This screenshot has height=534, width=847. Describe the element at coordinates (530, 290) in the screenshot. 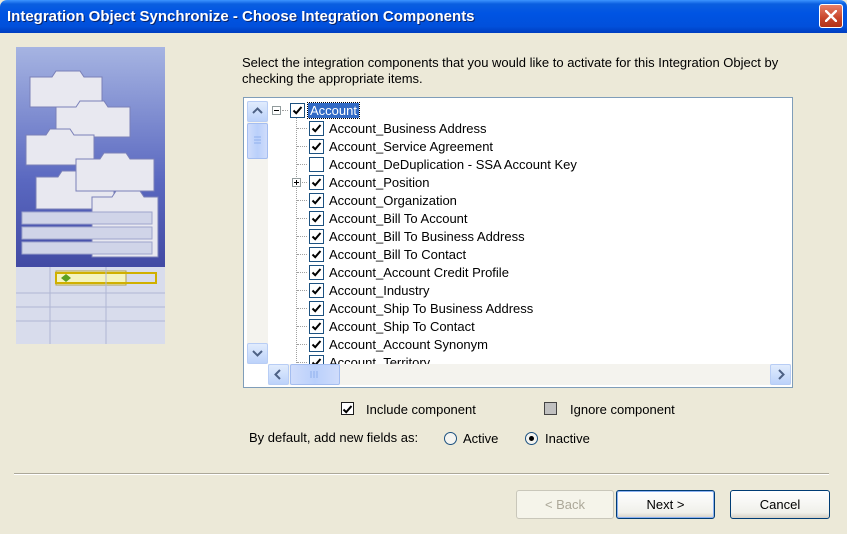

I see `tree-item: Account_Industry` at that location.